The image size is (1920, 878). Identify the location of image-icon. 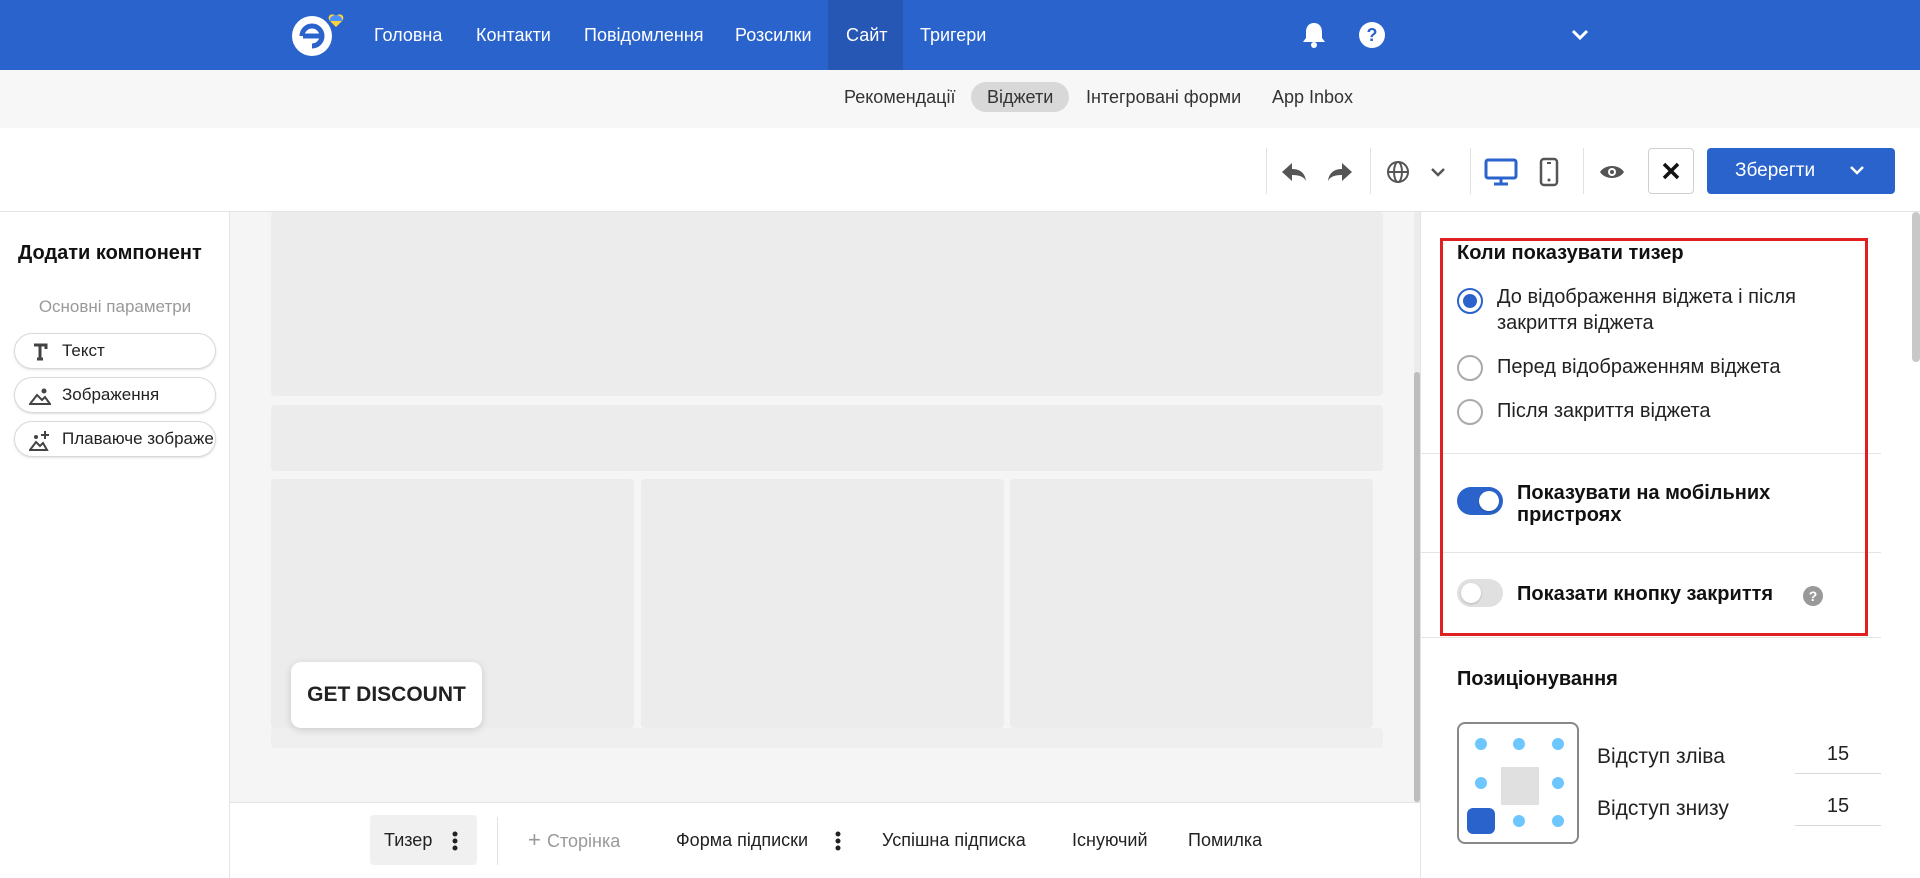
(39, 396).